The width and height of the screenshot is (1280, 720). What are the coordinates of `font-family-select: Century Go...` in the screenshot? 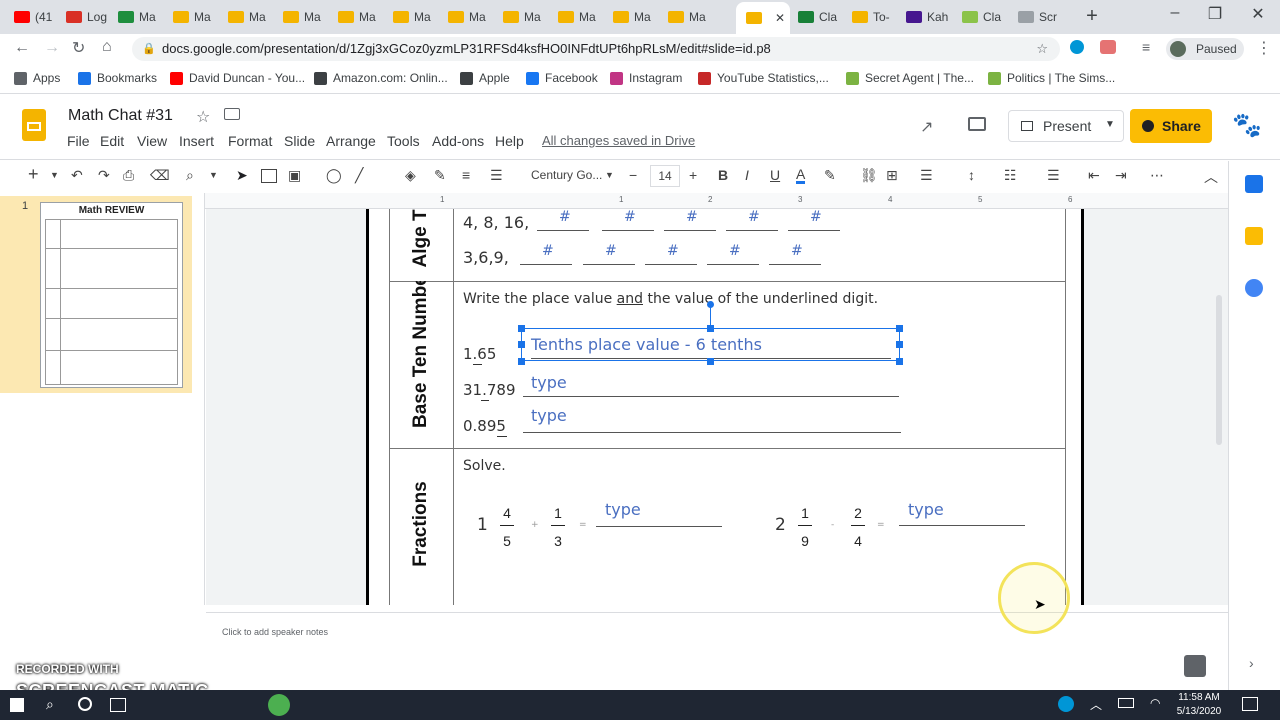 It's located at (566, 175).